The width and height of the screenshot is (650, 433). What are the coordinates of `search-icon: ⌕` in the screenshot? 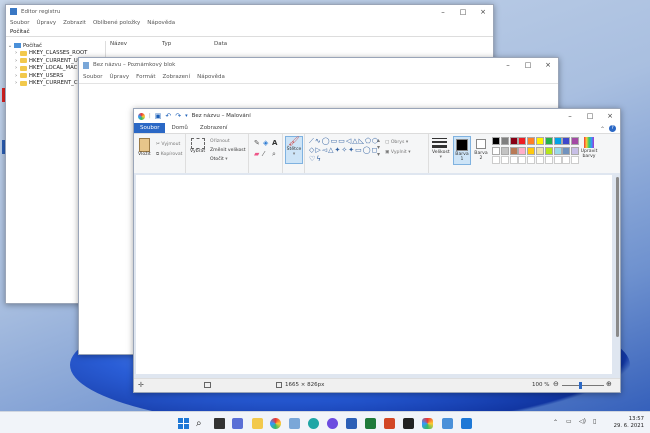 It's located at (201, 423).